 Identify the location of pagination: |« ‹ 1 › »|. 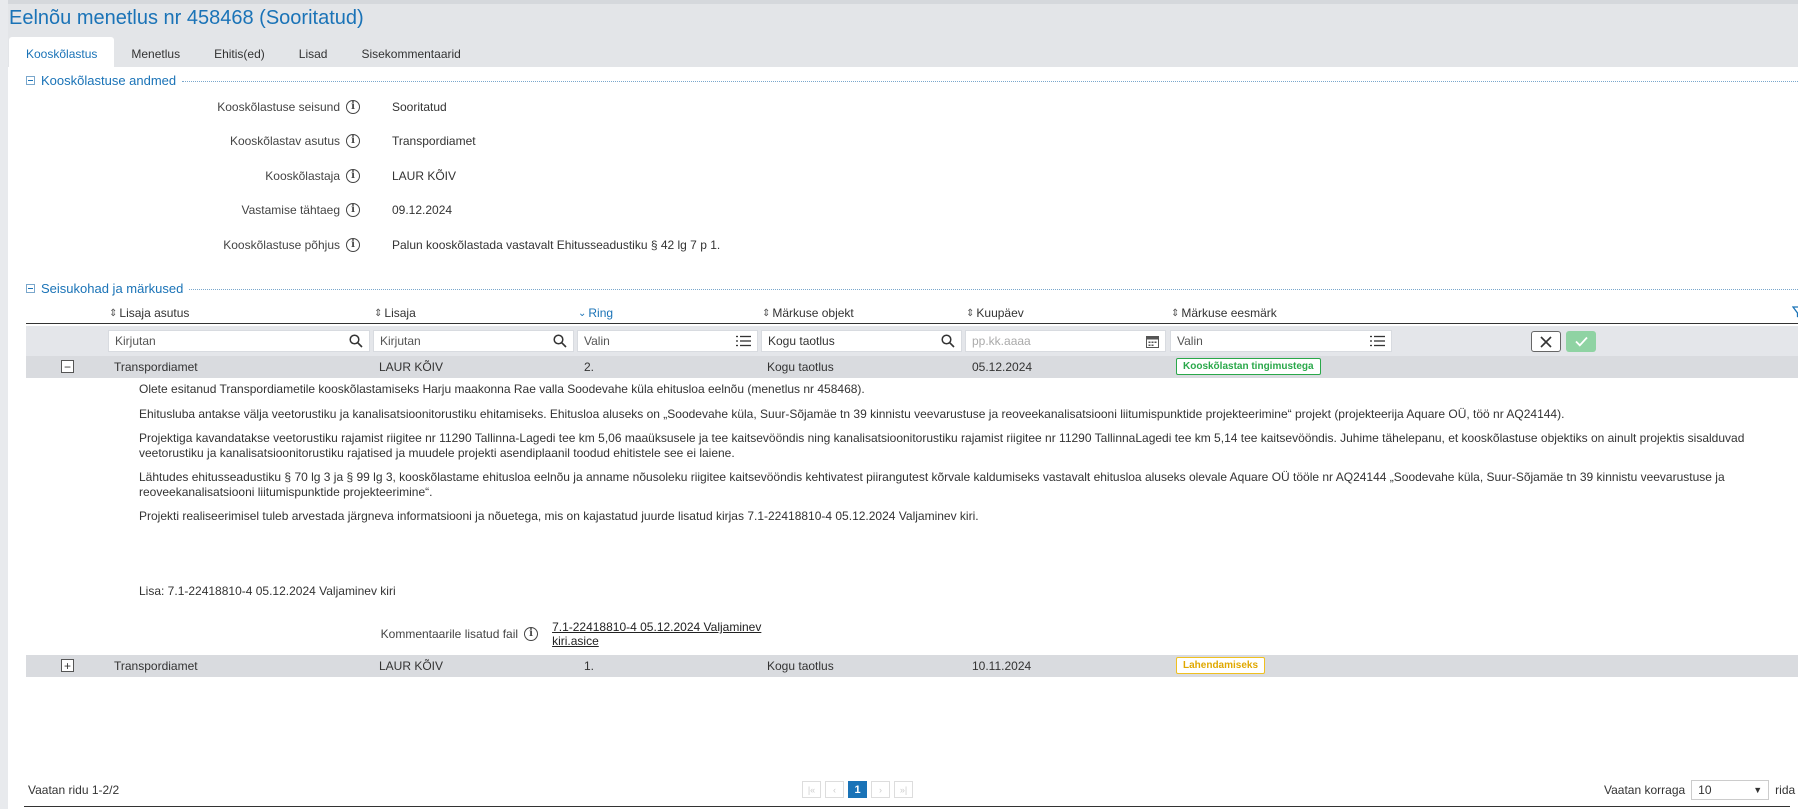
(857, 789).